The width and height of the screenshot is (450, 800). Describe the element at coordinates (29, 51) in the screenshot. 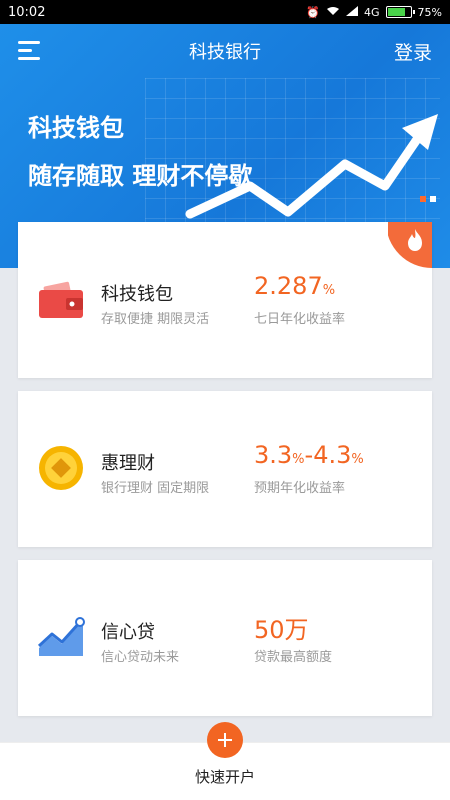

I see `menu-icon` at that location.